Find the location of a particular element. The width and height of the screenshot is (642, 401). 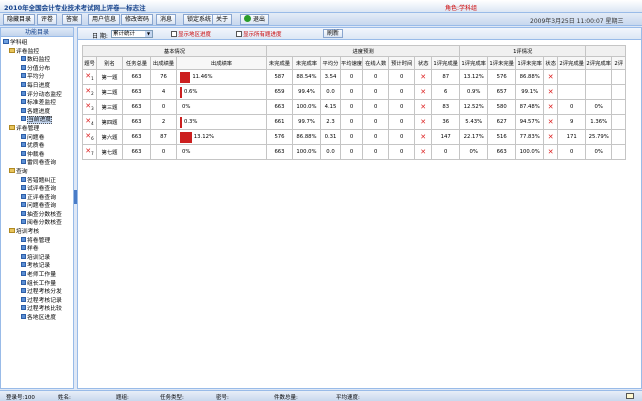

tree-item-label: 标准差监控 is located at coordinates (41, 103).